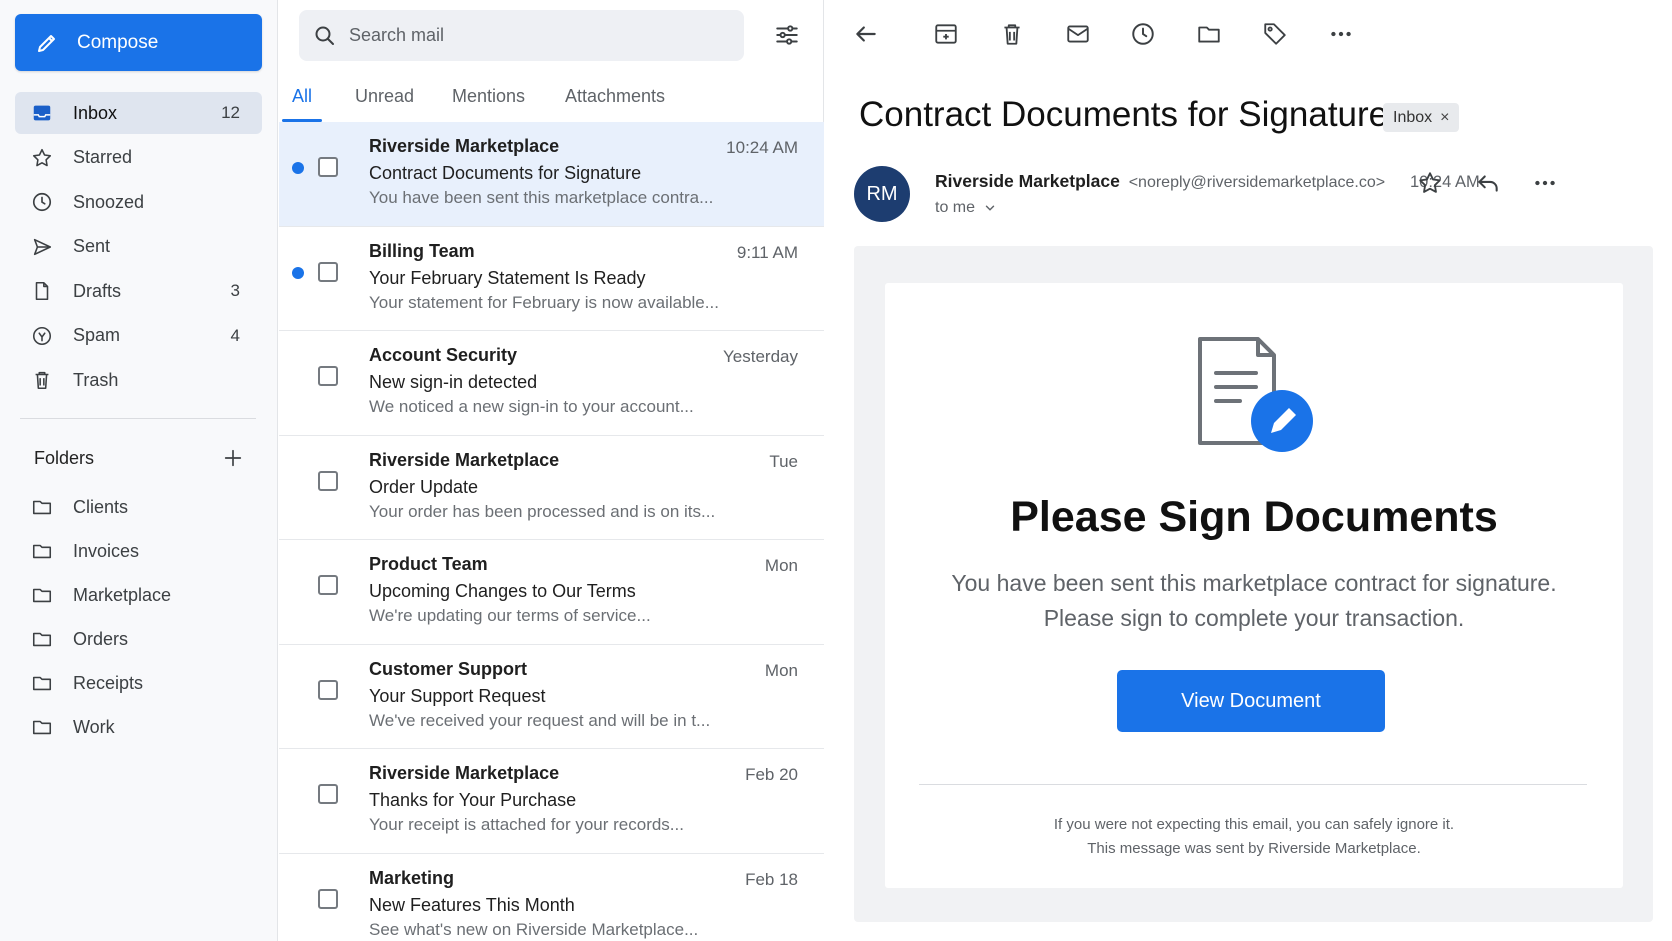 The width and height of the screenshot is (1672, 941). I want to click on folder-item-work: Work, so click(138, 727).